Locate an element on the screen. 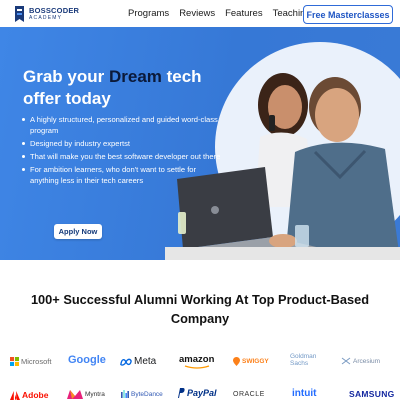 The image size is (400, 405). hero-title-pre: Grab your is located at coordinates (66, 76).